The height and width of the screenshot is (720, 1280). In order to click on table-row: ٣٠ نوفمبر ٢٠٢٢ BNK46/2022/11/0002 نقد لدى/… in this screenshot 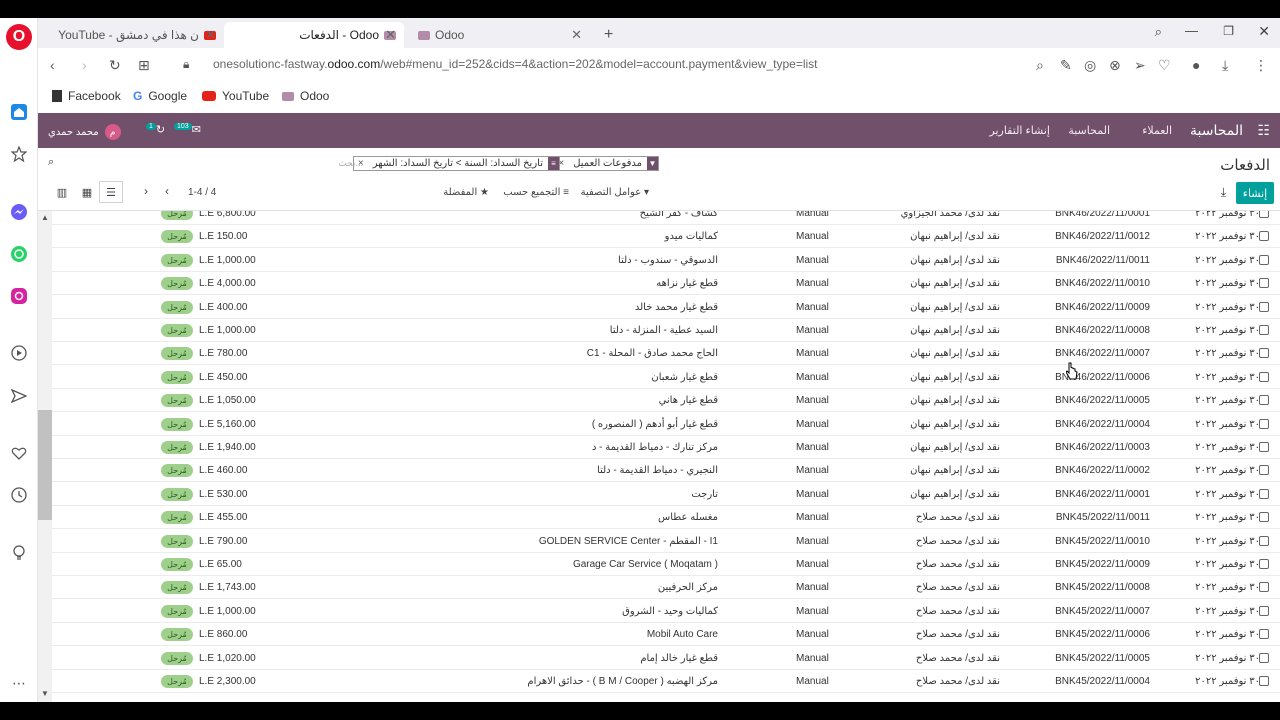, I will do `click(666, 471)`.